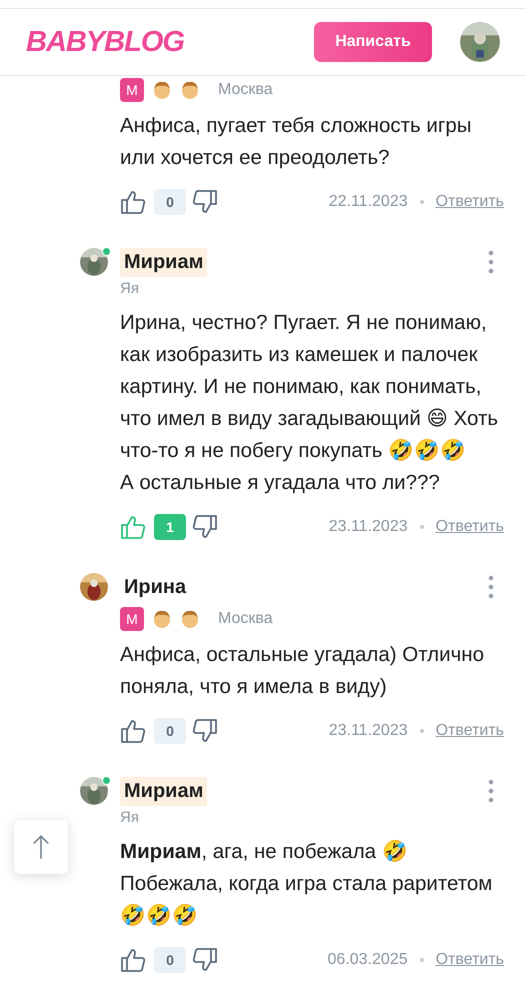 The width and height of the screenshot is (526, 1000). Describe the element at coordinates (155, 587) in the screenshot. I see `author-name: Ирина` at that location.